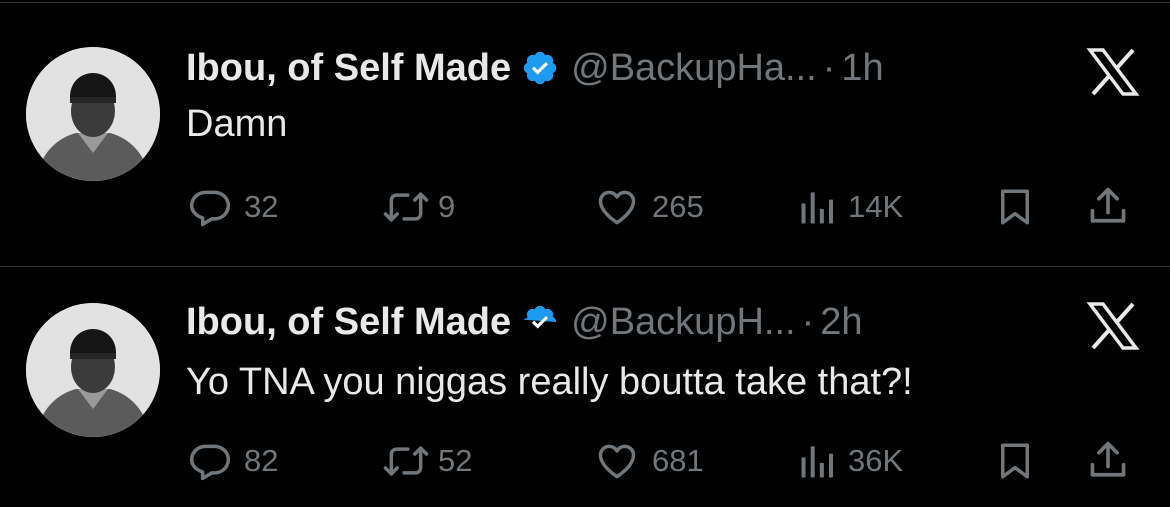 The image size is (1170, 507). I want to click on tweet-header: Ibou, of Self Made @BackupHa... · 1h, so click(535, 68).